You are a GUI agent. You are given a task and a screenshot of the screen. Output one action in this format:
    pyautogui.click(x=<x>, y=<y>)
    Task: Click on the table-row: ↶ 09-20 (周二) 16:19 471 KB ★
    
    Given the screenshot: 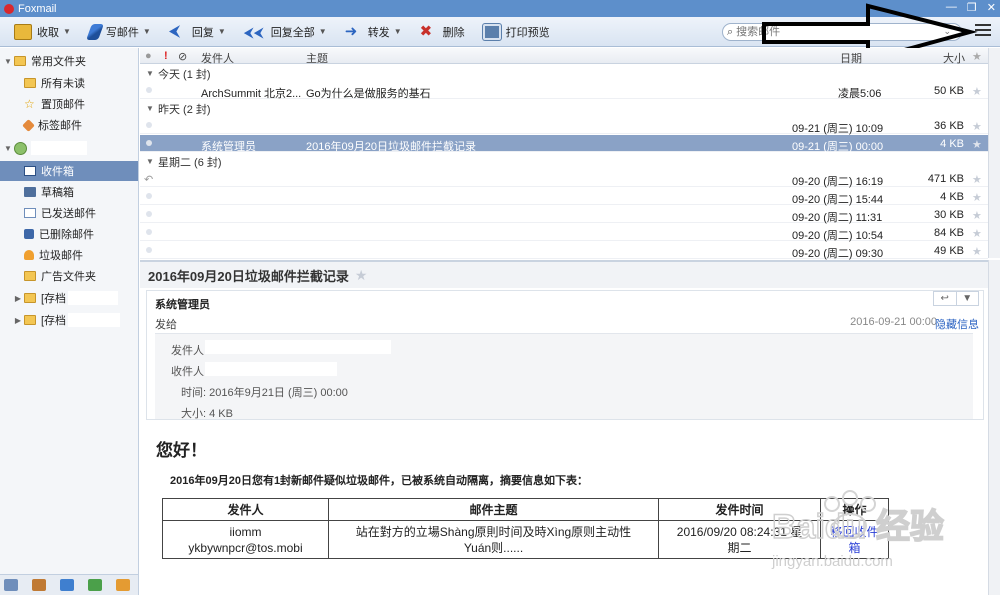 What is the action you would take?
    pyautogui.click(x=564, y=179)
    